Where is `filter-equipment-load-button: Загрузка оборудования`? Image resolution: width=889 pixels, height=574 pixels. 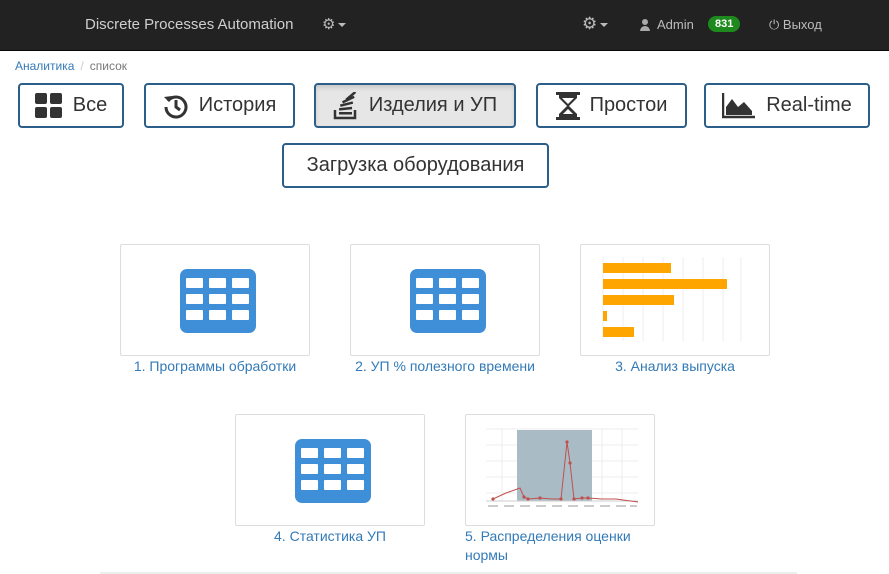
filter-equipment-load-button: Загрузка оборудования is located at coordinates (415, 165).